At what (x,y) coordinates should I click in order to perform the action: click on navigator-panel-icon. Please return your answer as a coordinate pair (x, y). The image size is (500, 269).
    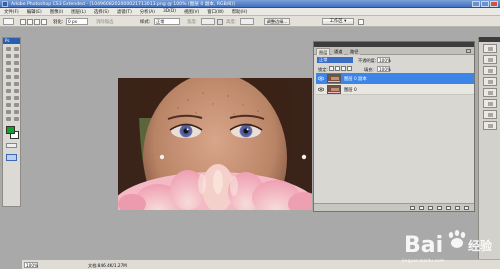
    Looking at the image, I should click on (489, 48).